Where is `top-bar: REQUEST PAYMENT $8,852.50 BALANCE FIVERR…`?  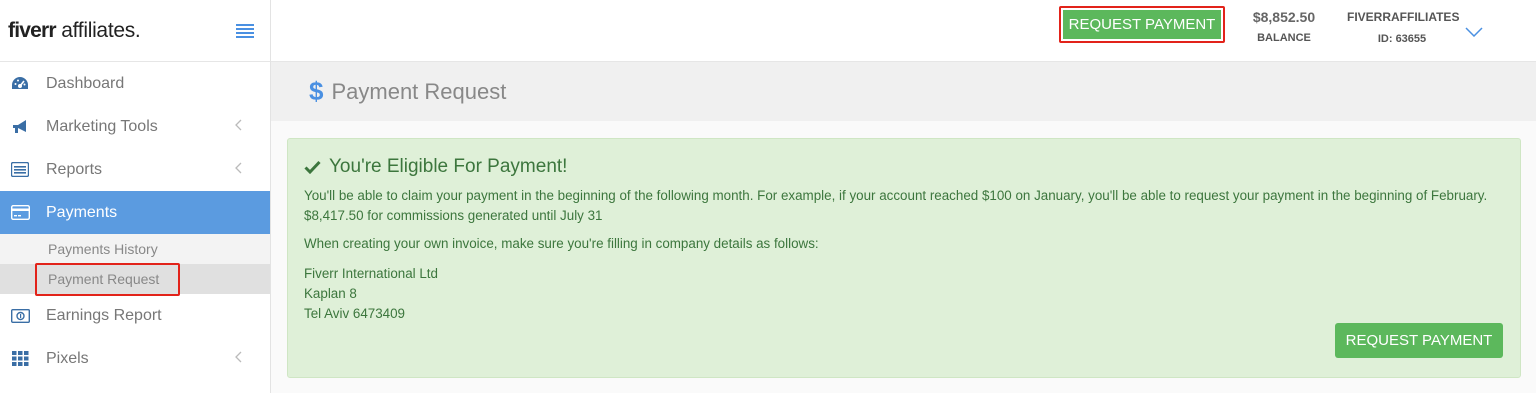 top-bar: REQUEST PAYMENT $8,852.50 BALANCE FIVERR… is located at coordinates (903, 31).